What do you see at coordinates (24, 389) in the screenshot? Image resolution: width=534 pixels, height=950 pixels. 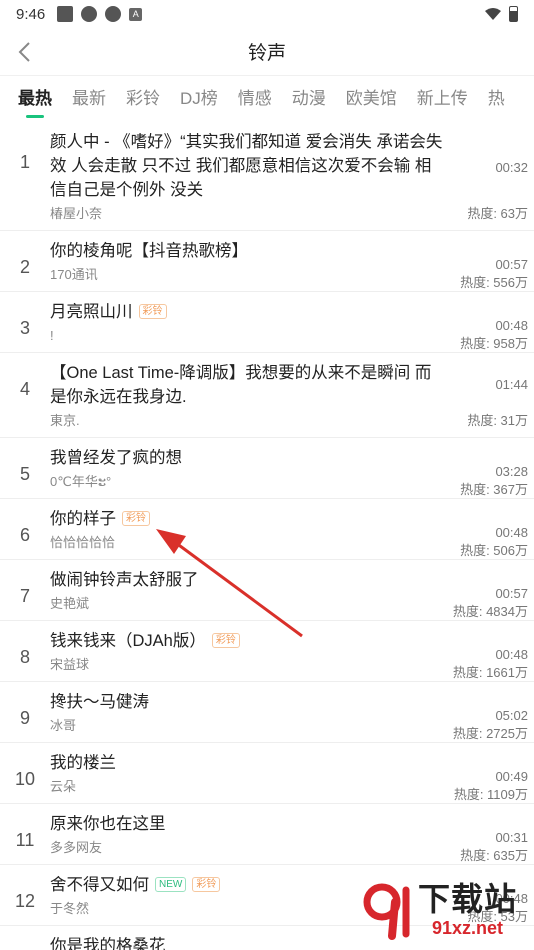 I see `rank-number: 4` at bounding box center [24, 389].